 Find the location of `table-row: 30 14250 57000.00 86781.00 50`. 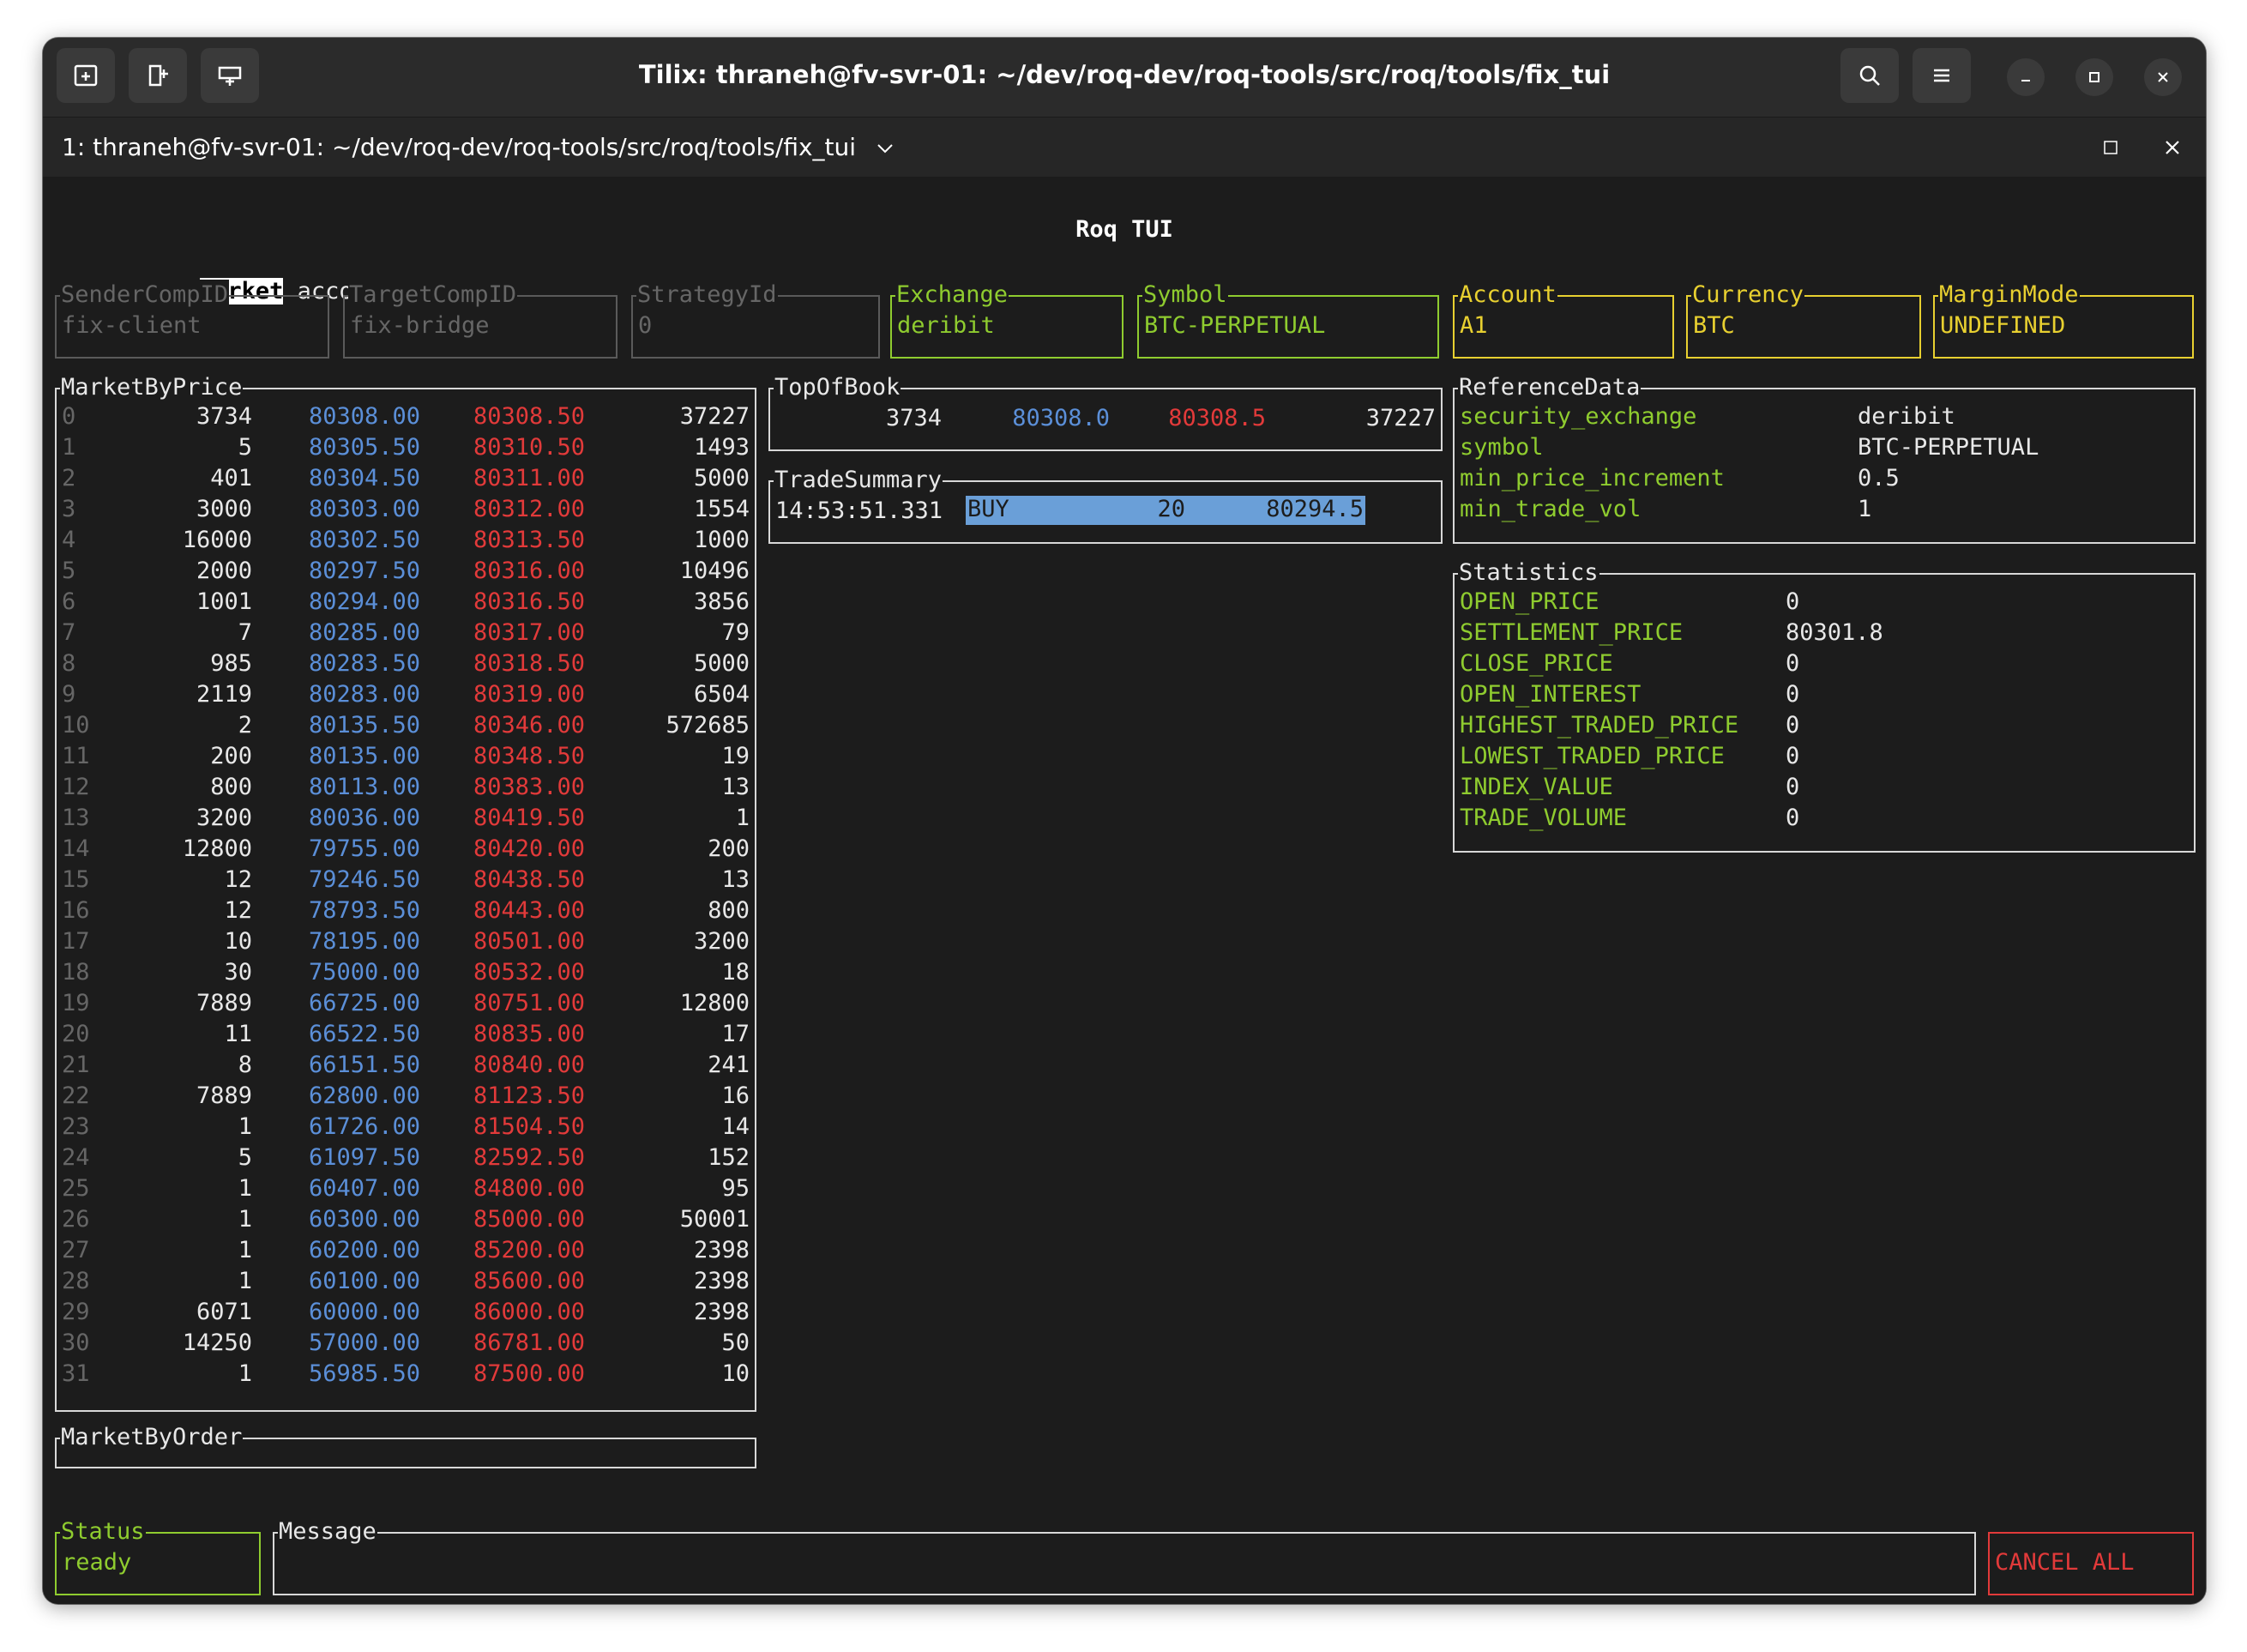

table-row: 30 14250 57000.00 86781.00 50 is located at coordinates (406, 1343).